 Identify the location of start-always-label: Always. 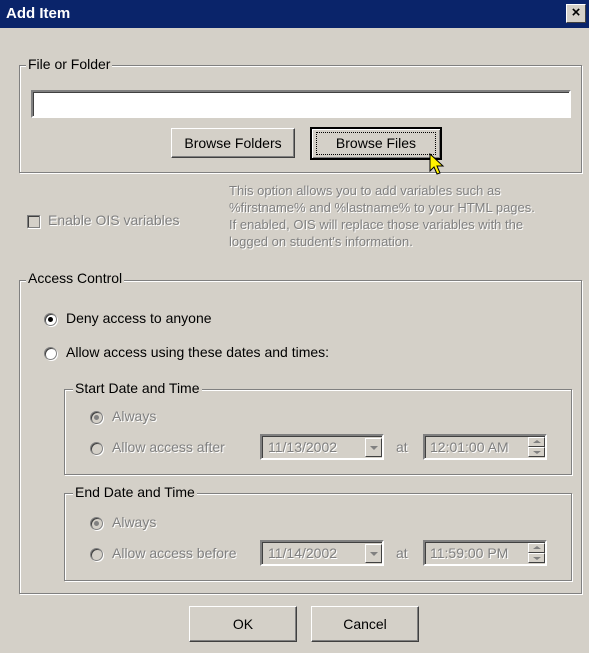
(134, 416).